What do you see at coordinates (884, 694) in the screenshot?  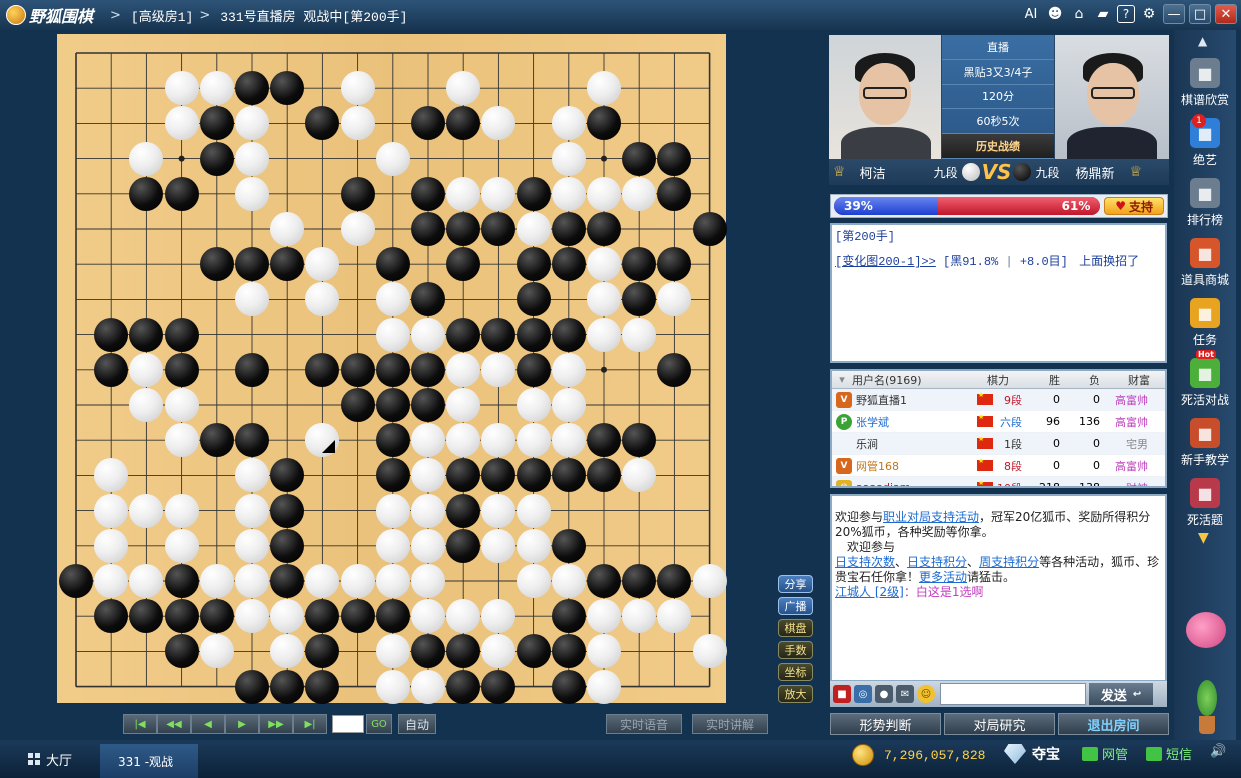 I see `microphone-icon: ●` at bounding box center [884, 694].